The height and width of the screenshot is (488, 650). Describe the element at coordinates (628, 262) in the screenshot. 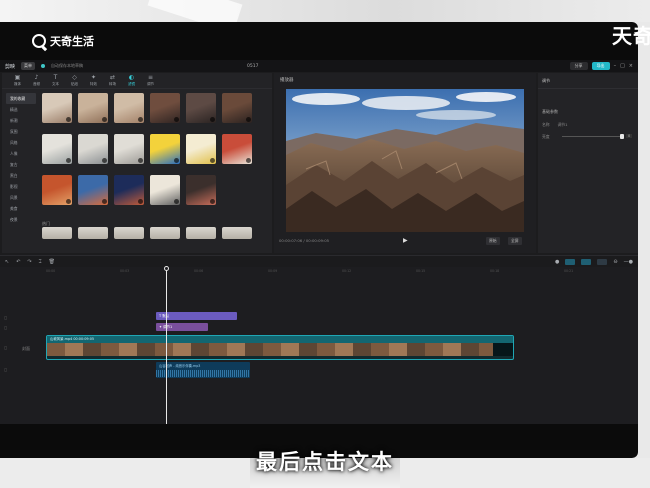

I see `zoom-slider-icon: —●` at that location.